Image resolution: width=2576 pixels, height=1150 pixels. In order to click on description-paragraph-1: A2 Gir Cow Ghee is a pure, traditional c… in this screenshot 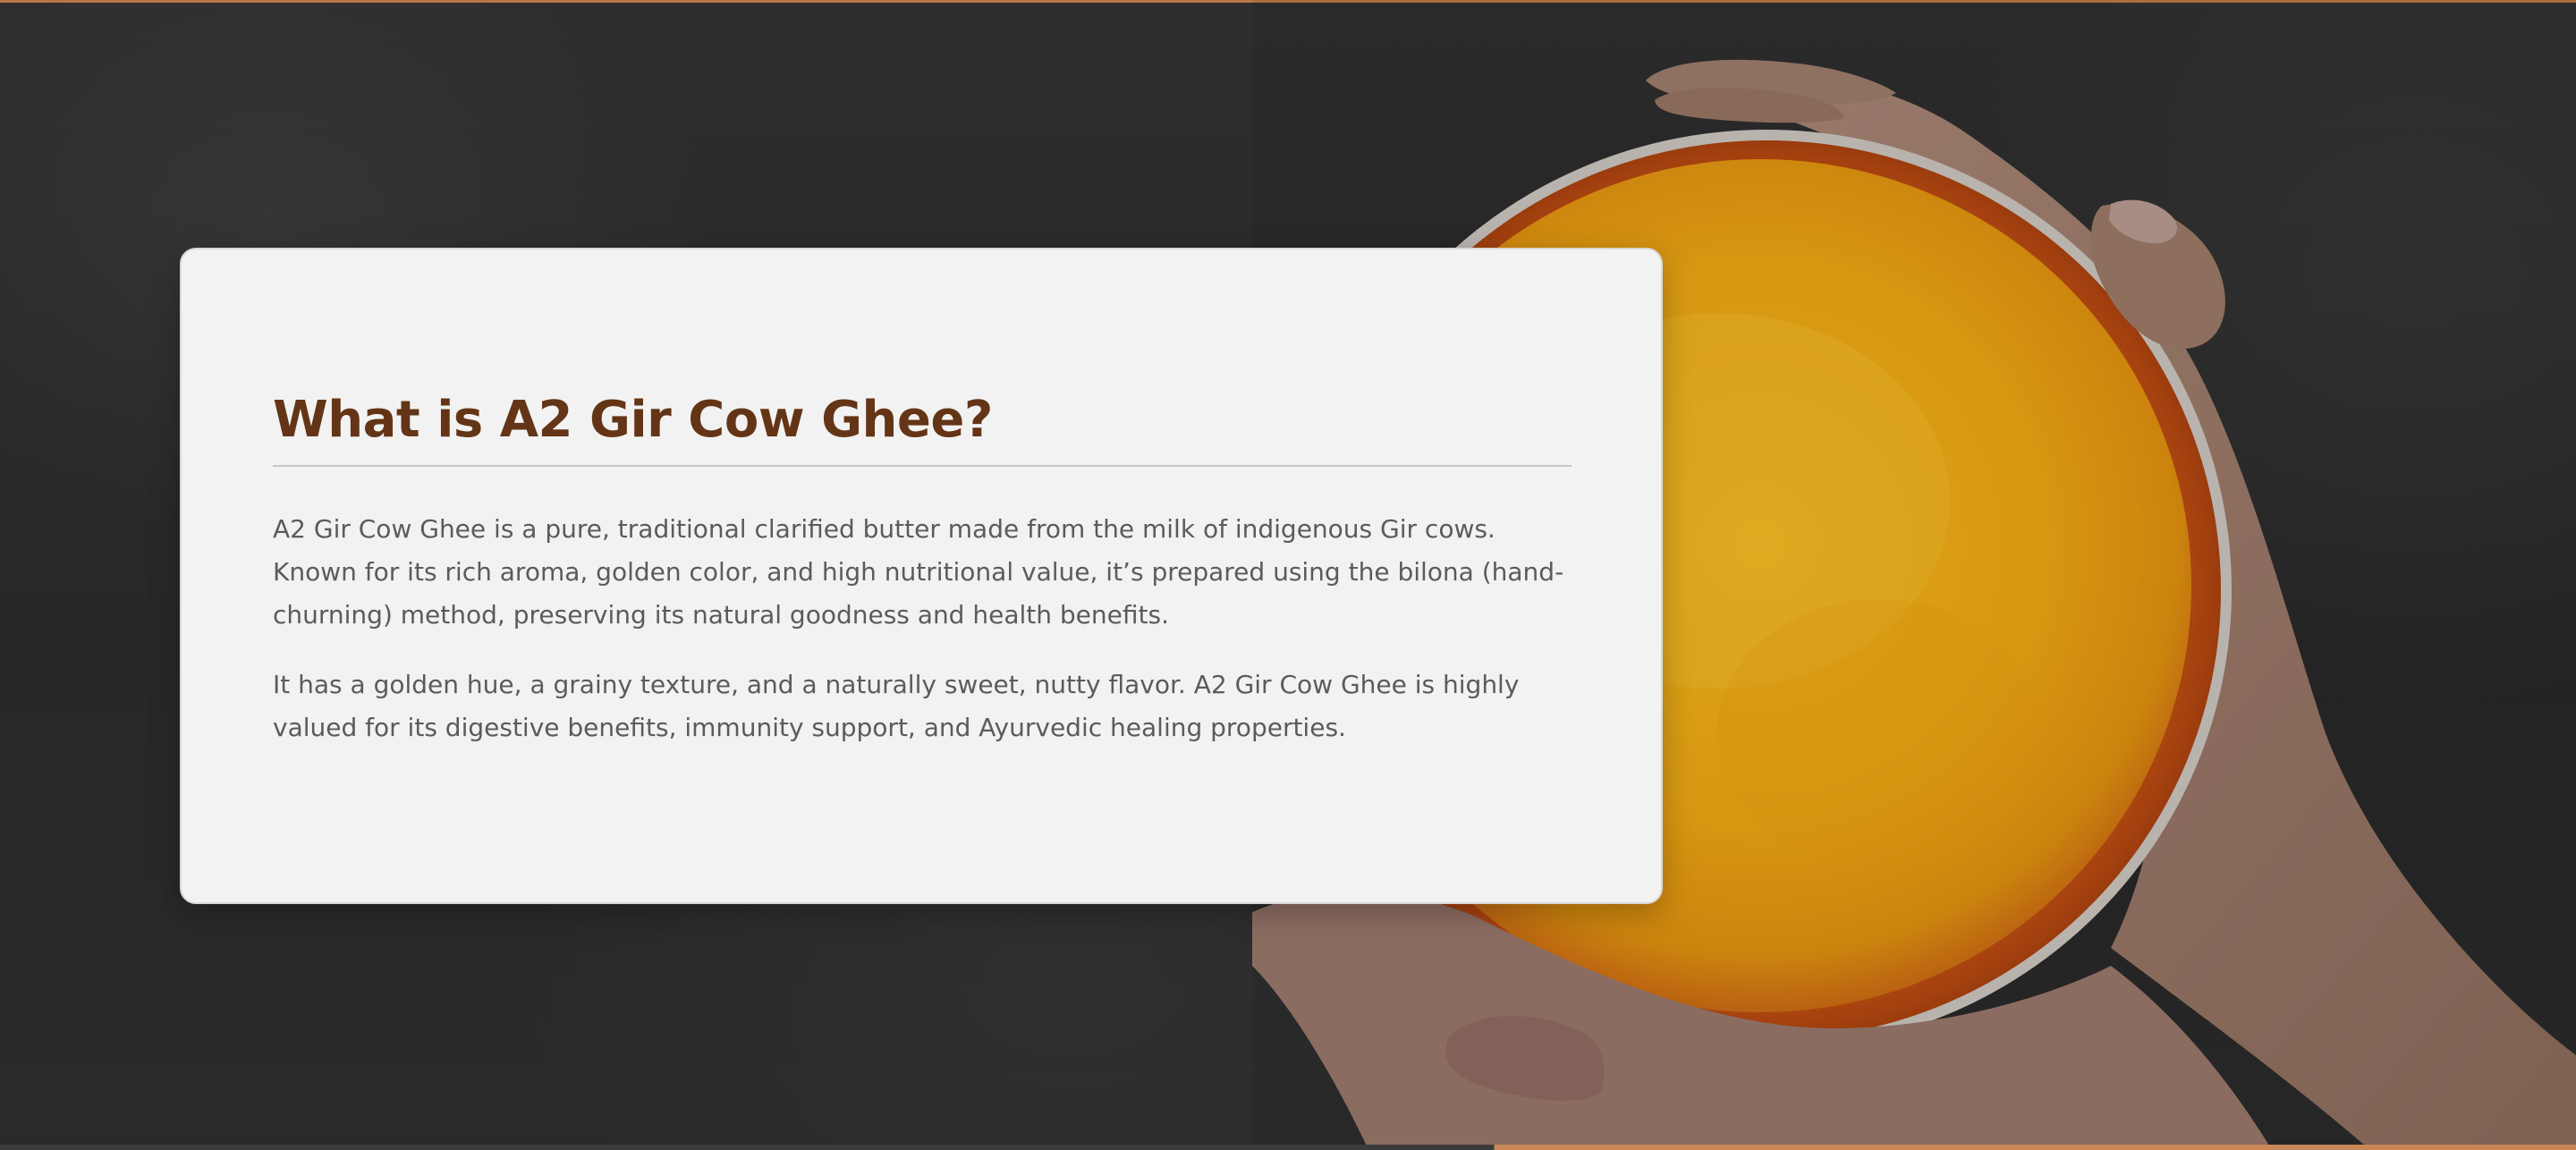, I will do `click(918, 571)`.